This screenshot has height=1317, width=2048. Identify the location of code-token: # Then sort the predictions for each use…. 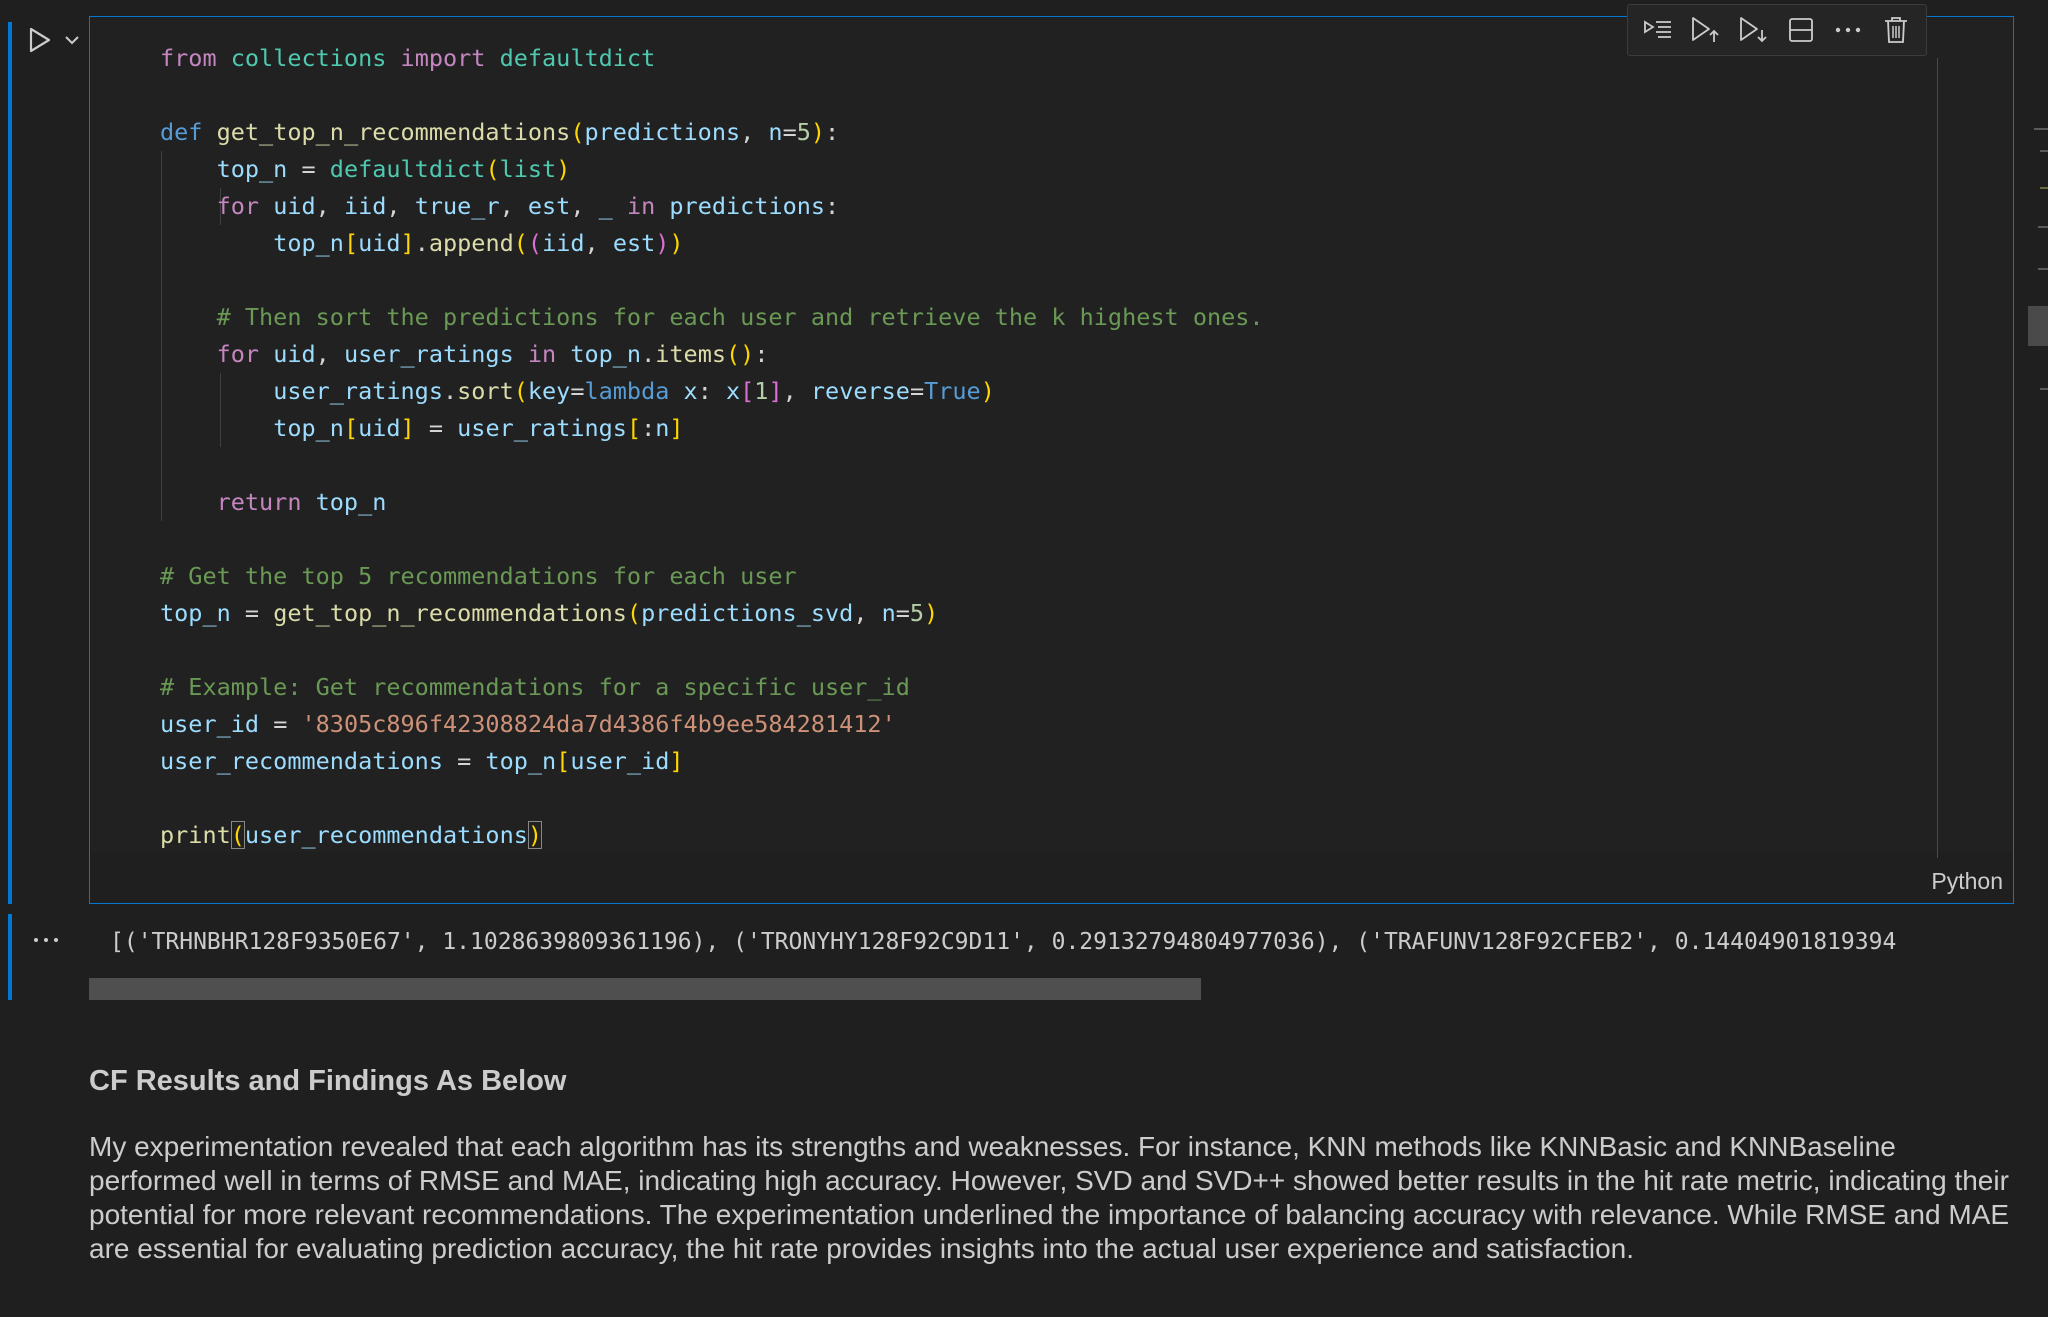
(740, 317).